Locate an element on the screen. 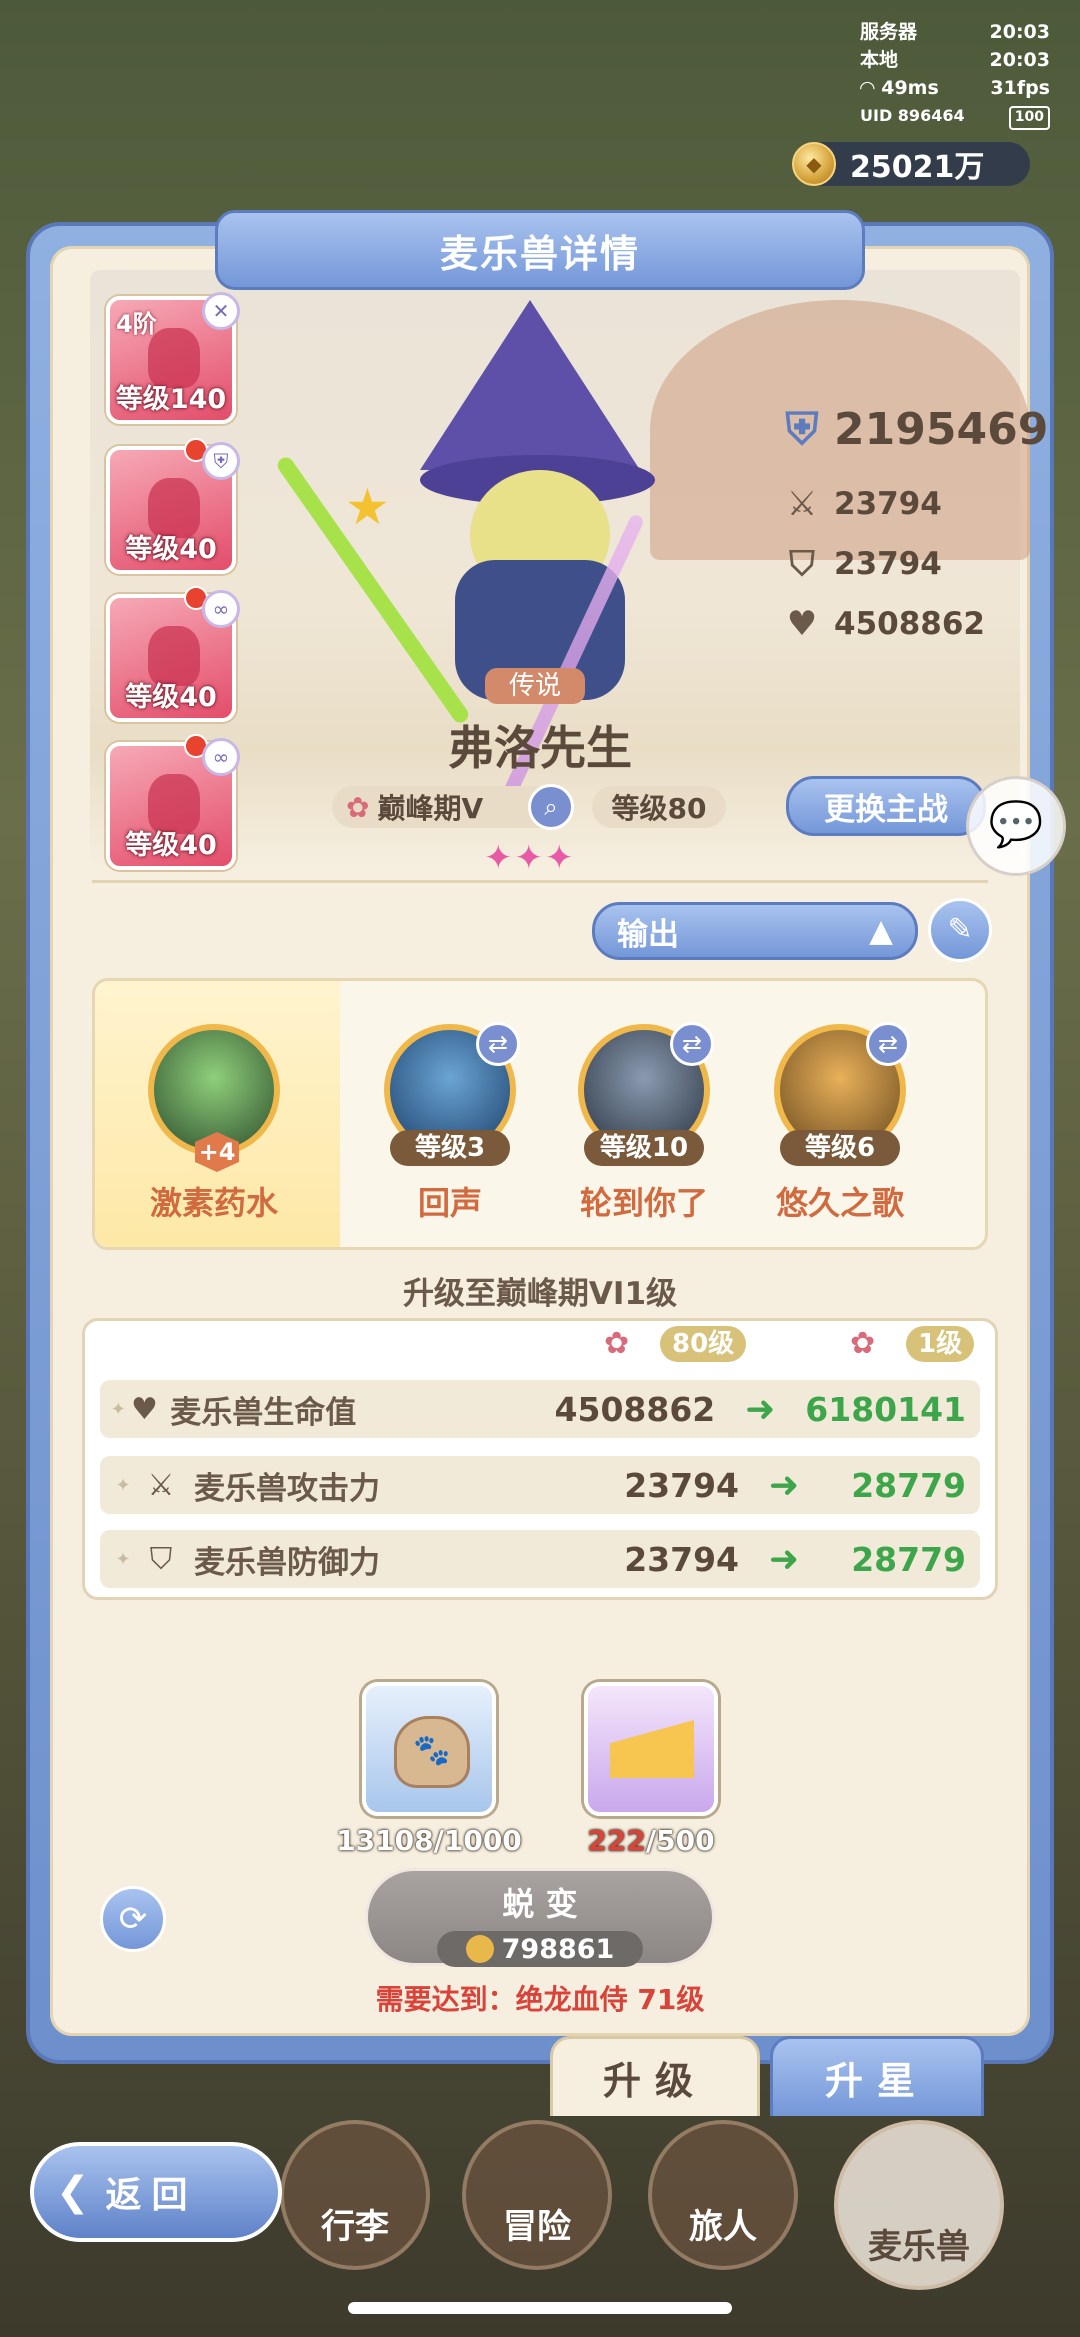 The image size is (1080, 2337). chat-bubble-icon: 💬 is located at coordinates (1016, 826).